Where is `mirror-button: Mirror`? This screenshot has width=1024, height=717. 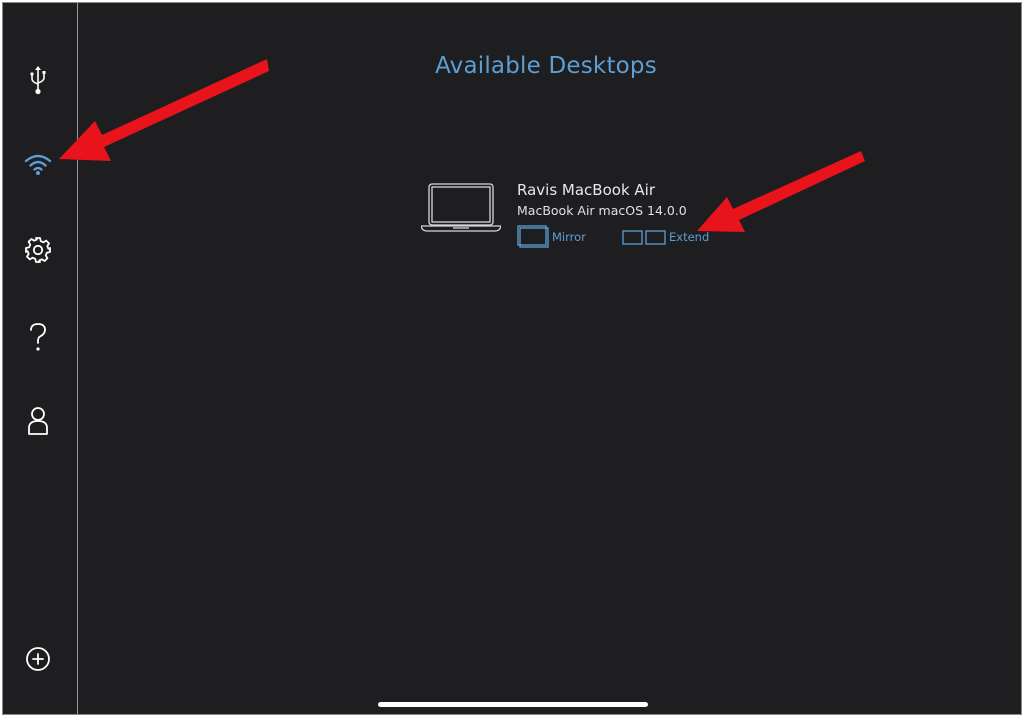 mirror-button: Mirror is located at coordinates (551, 237).